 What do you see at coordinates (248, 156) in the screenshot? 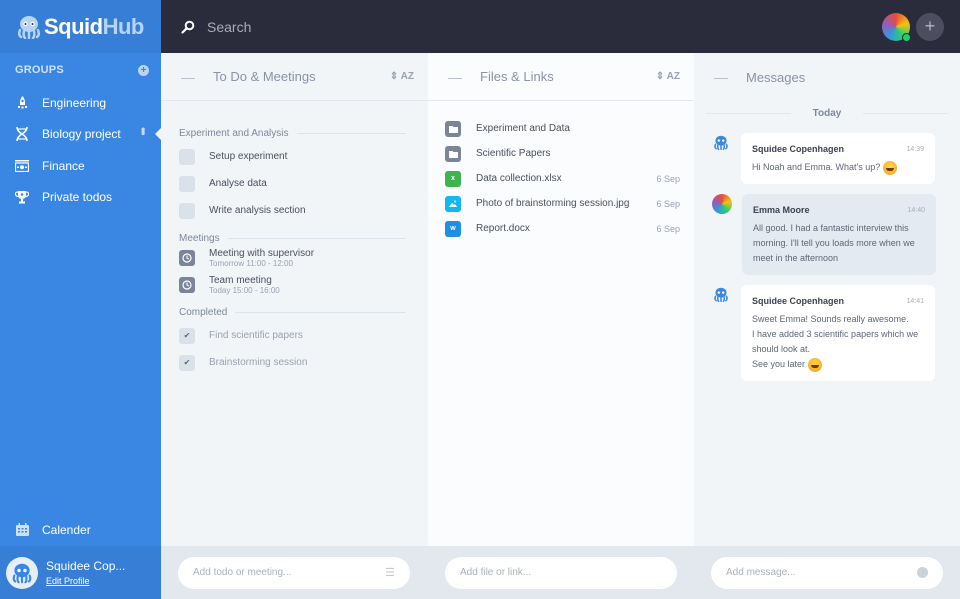
I see `todo-label: Setup experiment` at bounding box center [248, 156].